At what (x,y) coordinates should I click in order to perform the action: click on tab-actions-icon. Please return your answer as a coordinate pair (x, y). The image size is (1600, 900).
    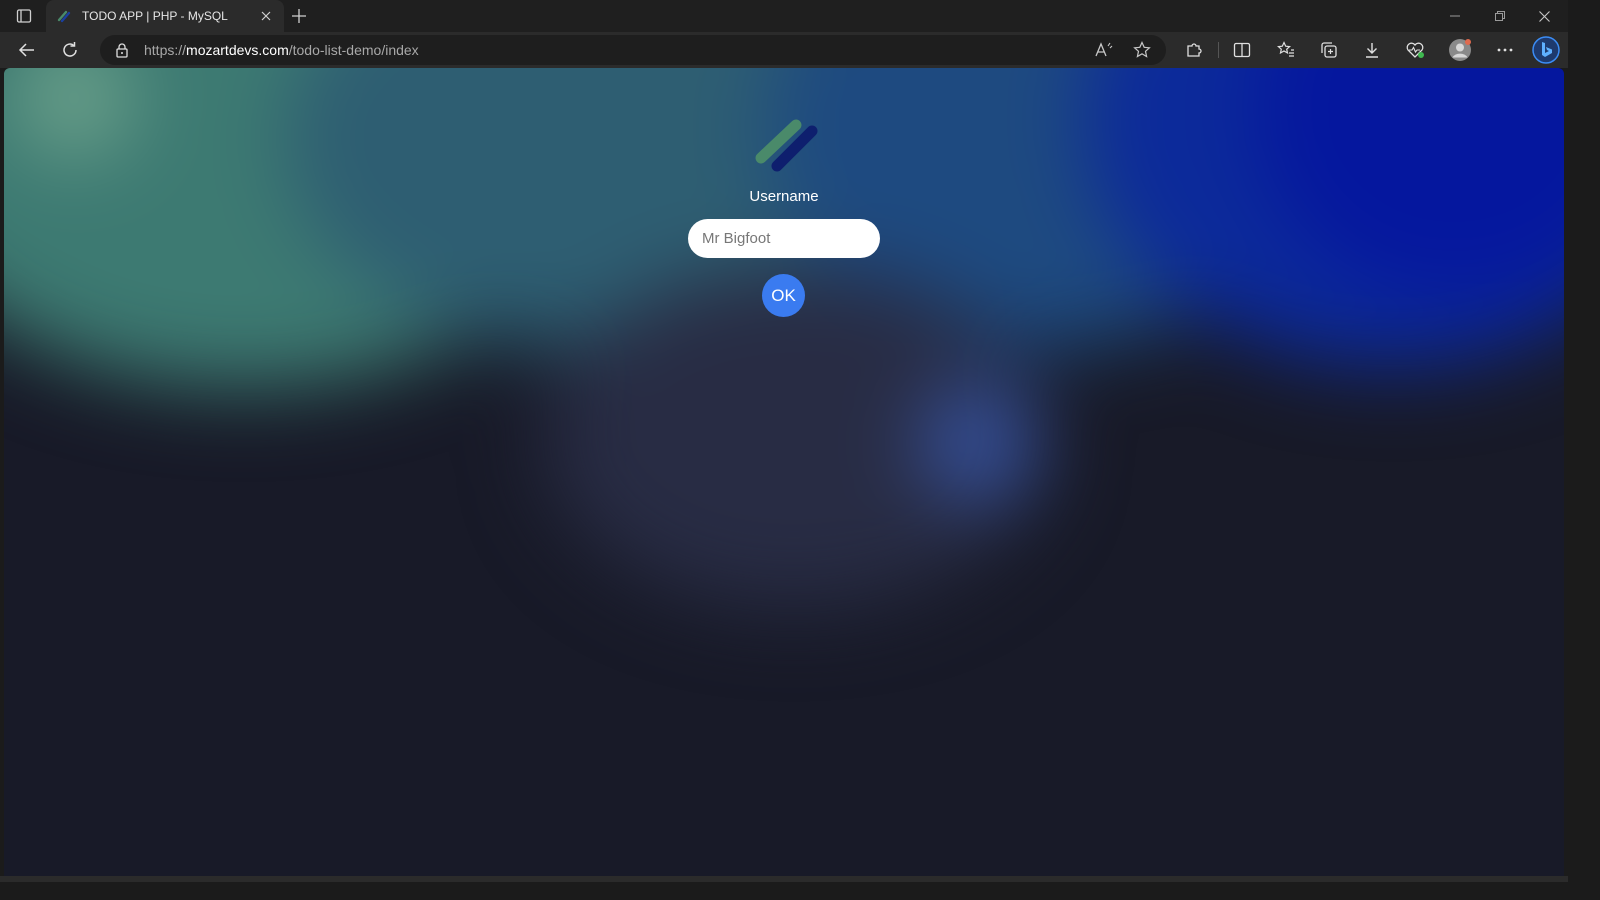
    Looking at the image, I should click on (24, 16).